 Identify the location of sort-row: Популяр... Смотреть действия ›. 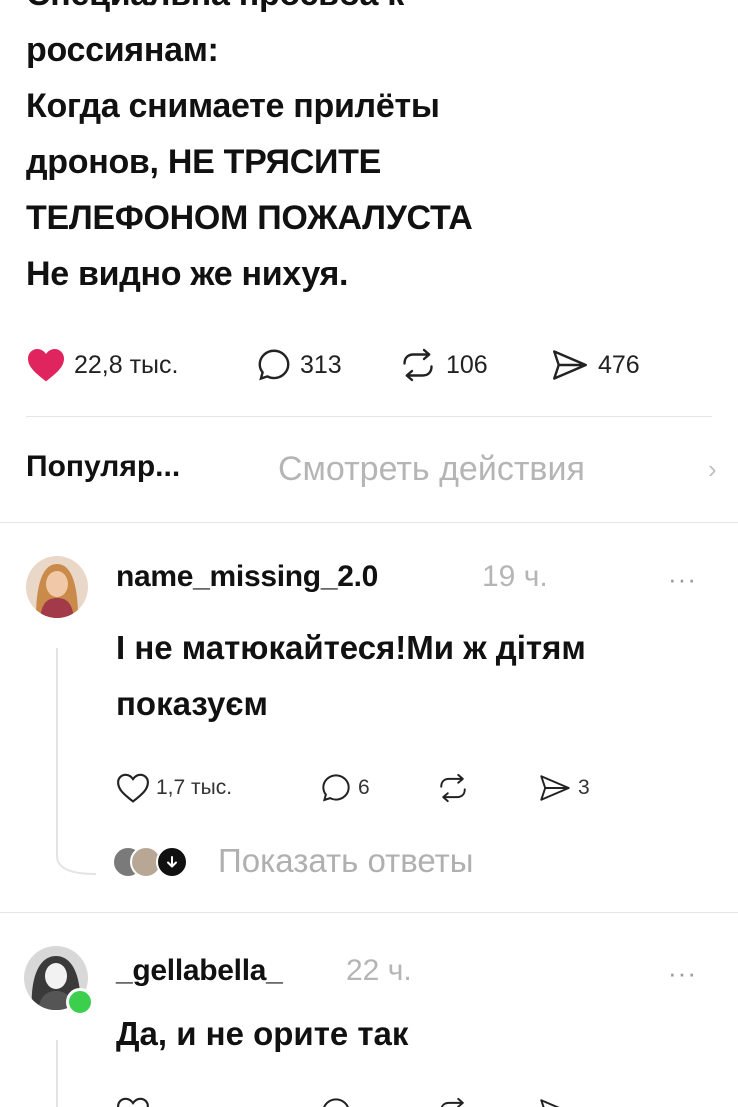
(371, 471).